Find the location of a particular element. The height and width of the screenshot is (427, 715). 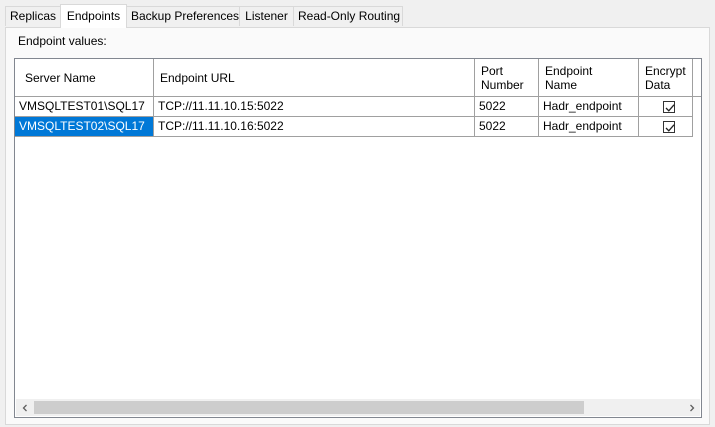

chevron-left-icon is located at coordinates (24, 407).